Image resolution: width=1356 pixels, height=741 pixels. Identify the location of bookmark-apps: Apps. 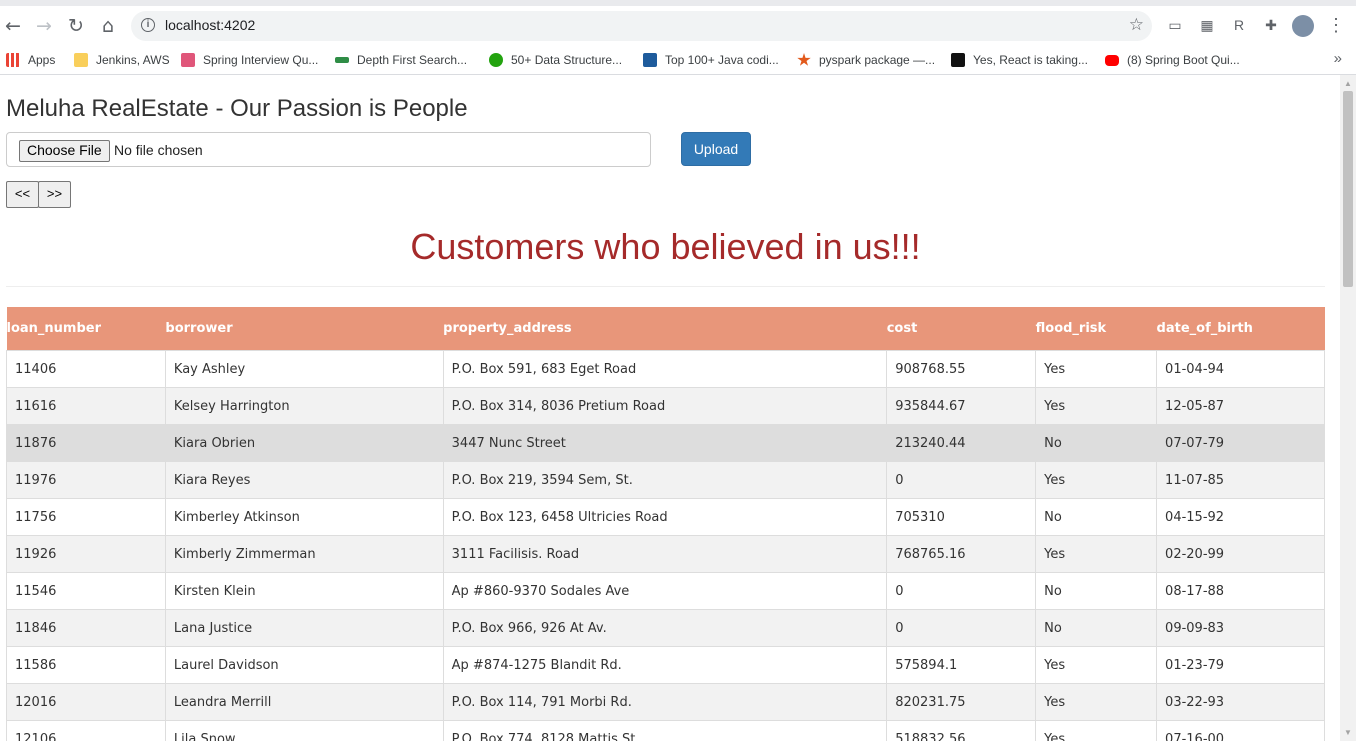
(30, 60).